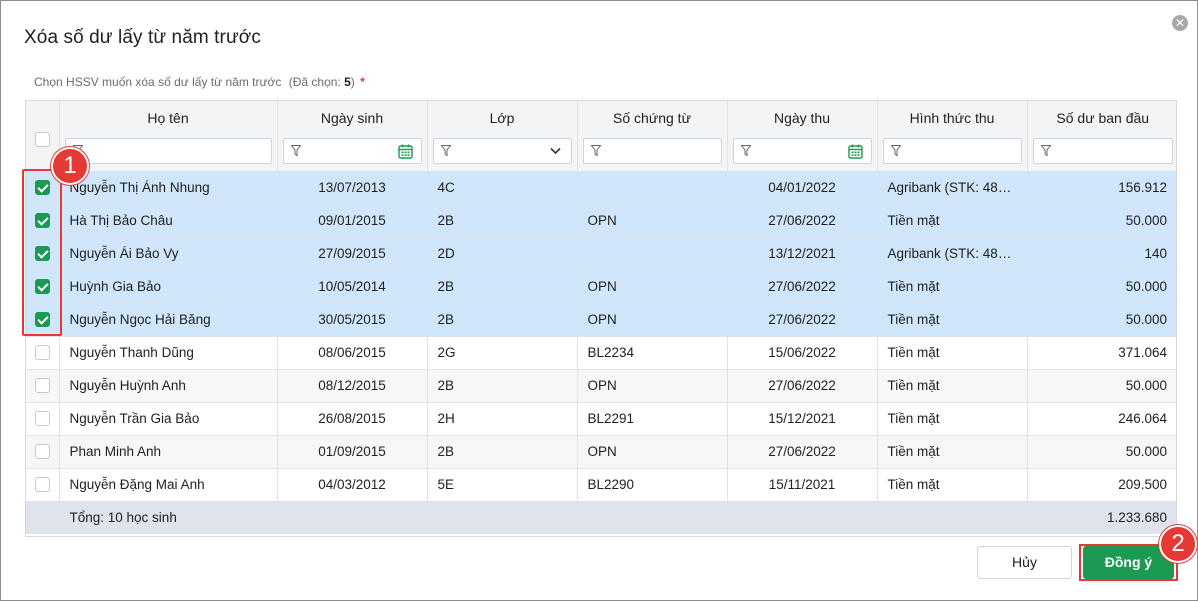 The height and width of the screenshot is (601, 1198). I want to click on chevron-down-icon, so click(555, 151).